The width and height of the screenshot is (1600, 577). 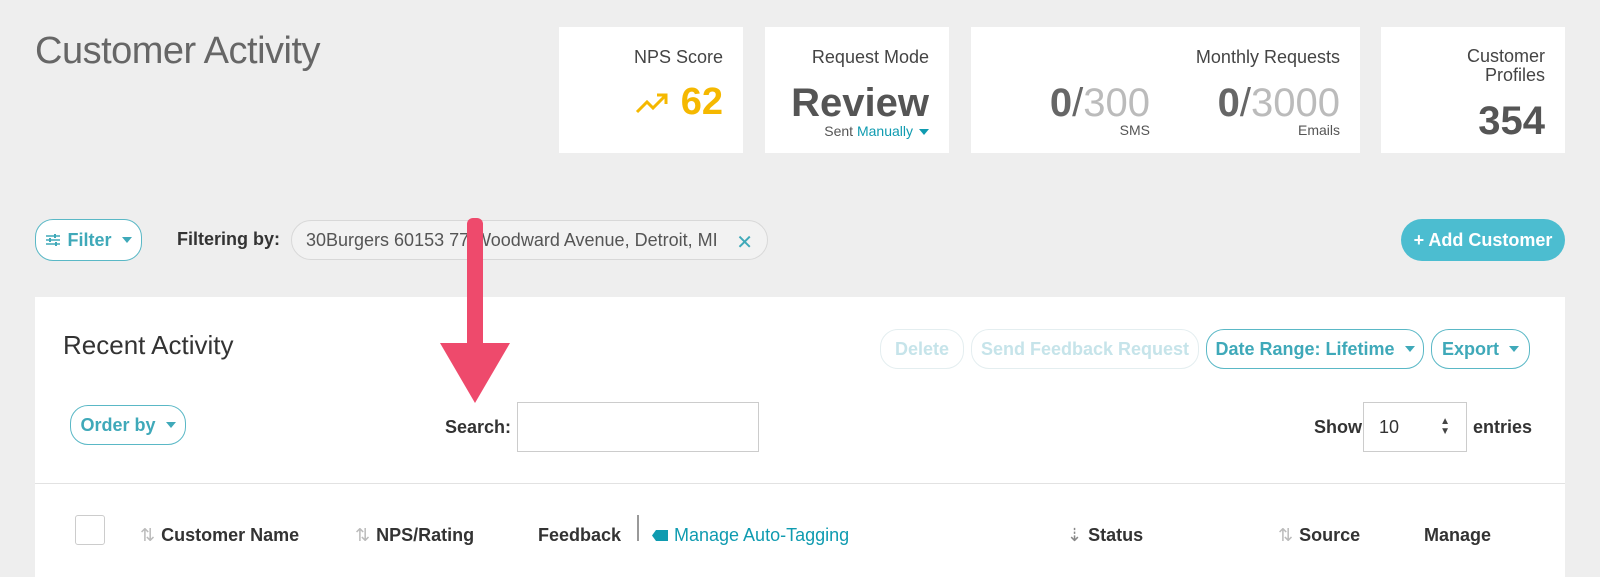 What do you see at coordinates (178, 51) in the screenshot?
I see `page-title: Customer Activity` at bounding box center [178, 51].